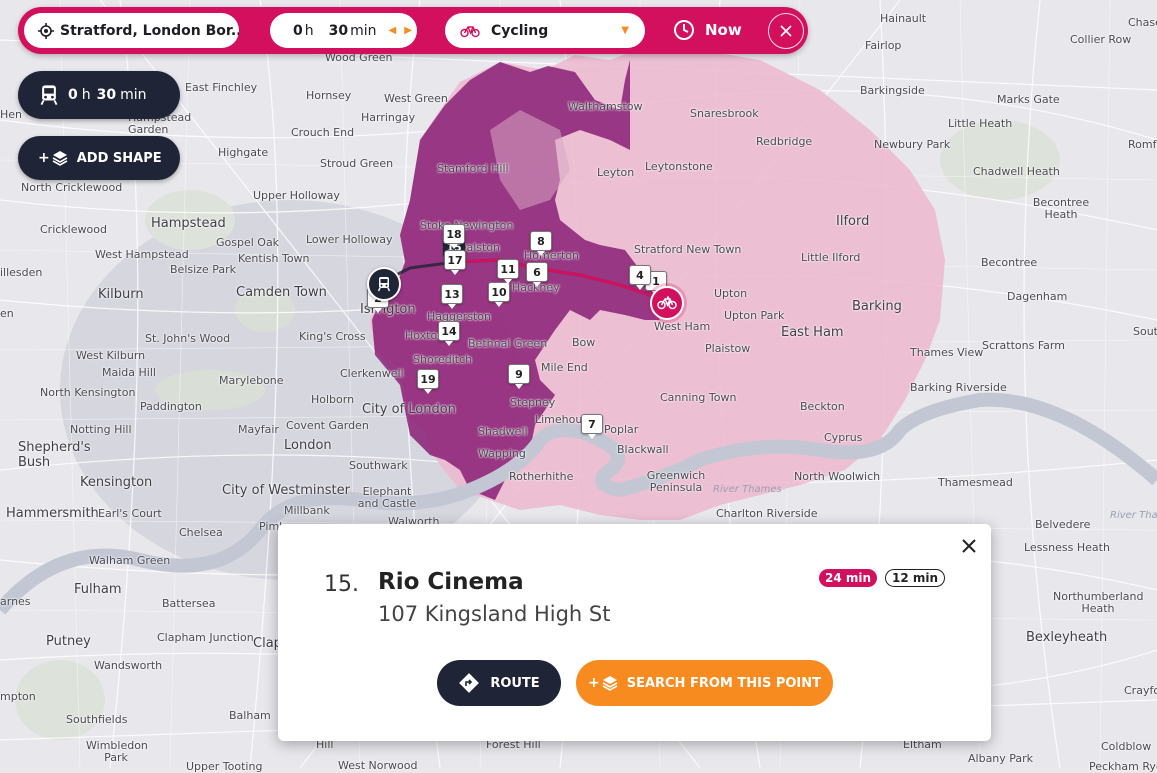 The height and width of the screenshot is (773, 1157). What do you see at coordinates (1067, 637) in the screenshot?
I see `place-label: Bexleyheath` at bounding box center [1067, 637].